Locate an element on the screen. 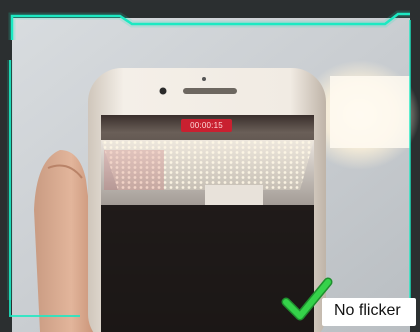  recording-timer: 00:00:15 is located at coordinates (206, 125).